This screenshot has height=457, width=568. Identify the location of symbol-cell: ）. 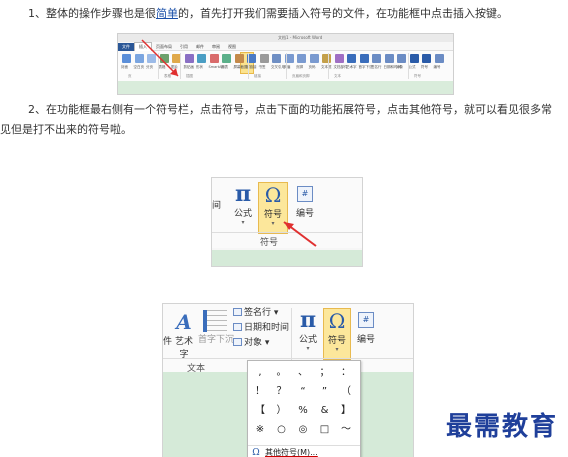
(282, 411).